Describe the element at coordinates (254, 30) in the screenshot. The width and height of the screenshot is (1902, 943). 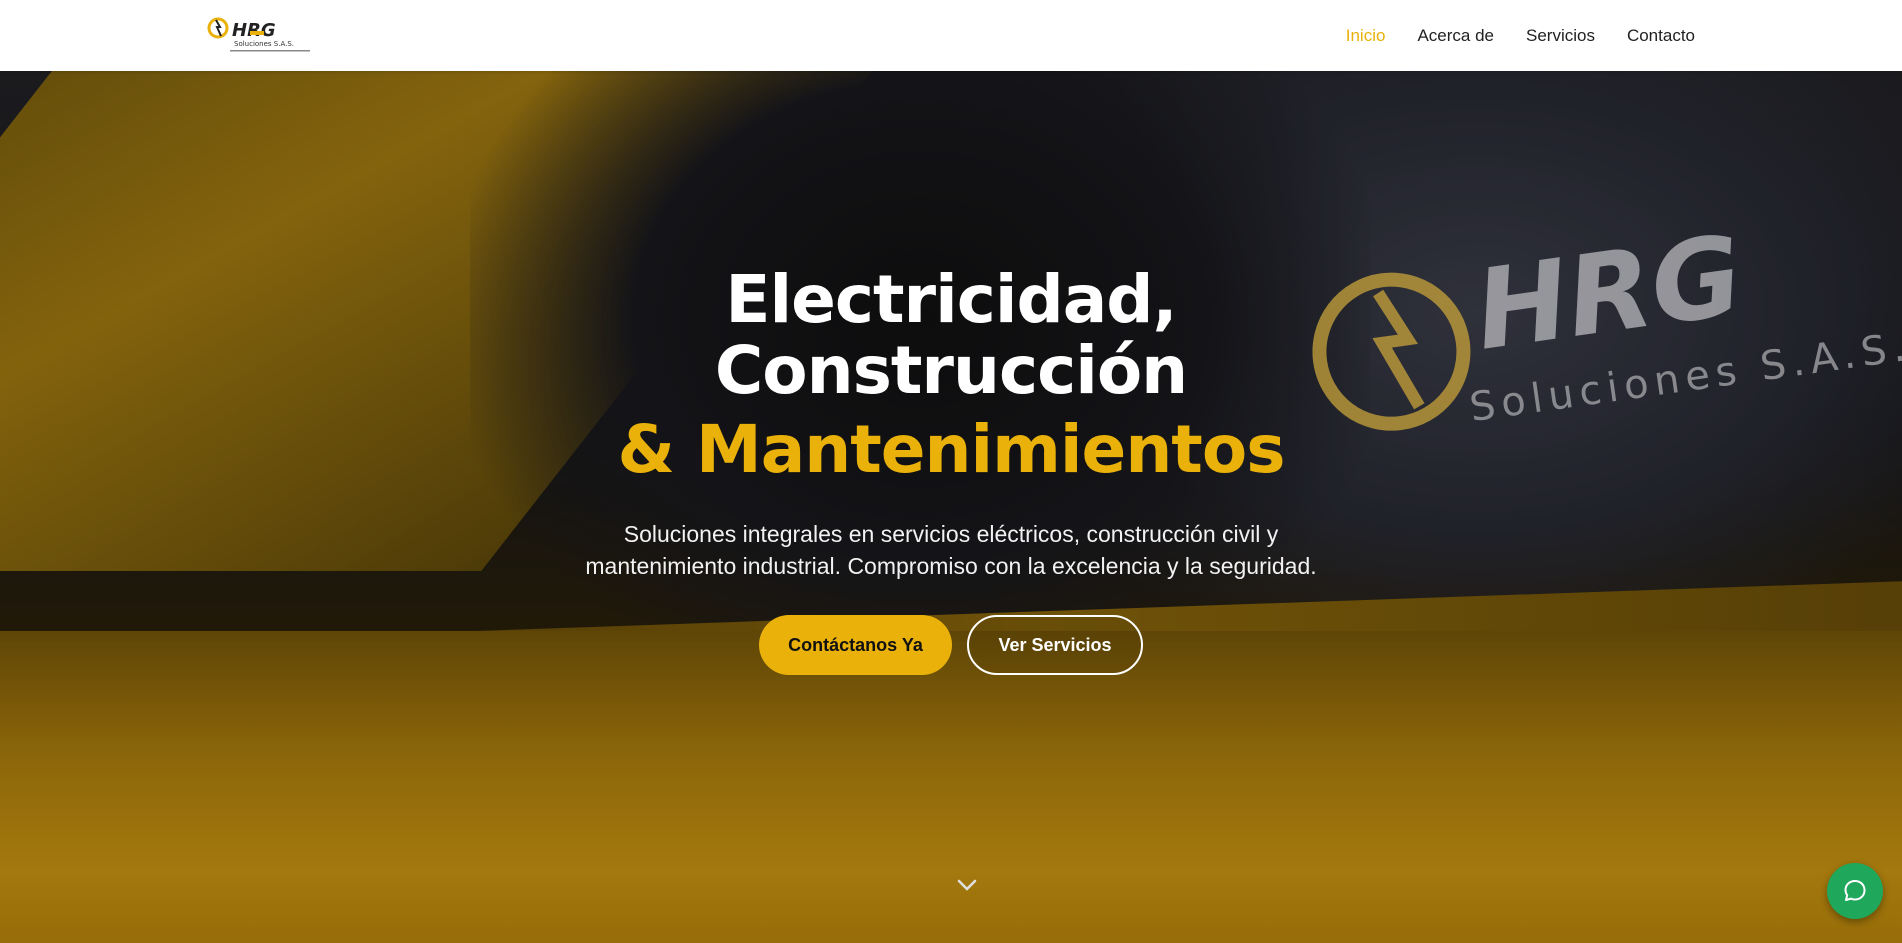
I see `logo-main-text: HRG` at that location.